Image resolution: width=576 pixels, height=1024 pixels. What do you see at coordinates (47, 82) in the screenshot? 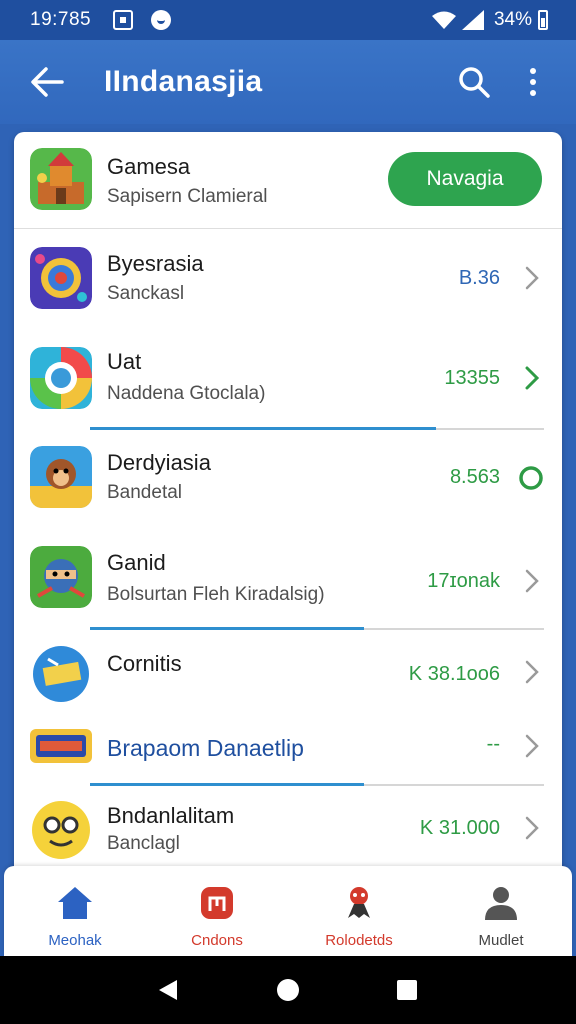
I see `back-arrow-icon` at bounding box center [47, 82].